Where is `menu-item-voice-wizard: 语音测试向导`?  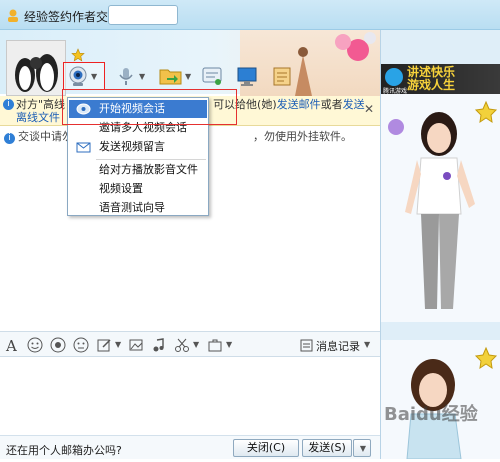 menu-item-voice-wizard: 语音测试向导 is located at coordinates (138, 208).